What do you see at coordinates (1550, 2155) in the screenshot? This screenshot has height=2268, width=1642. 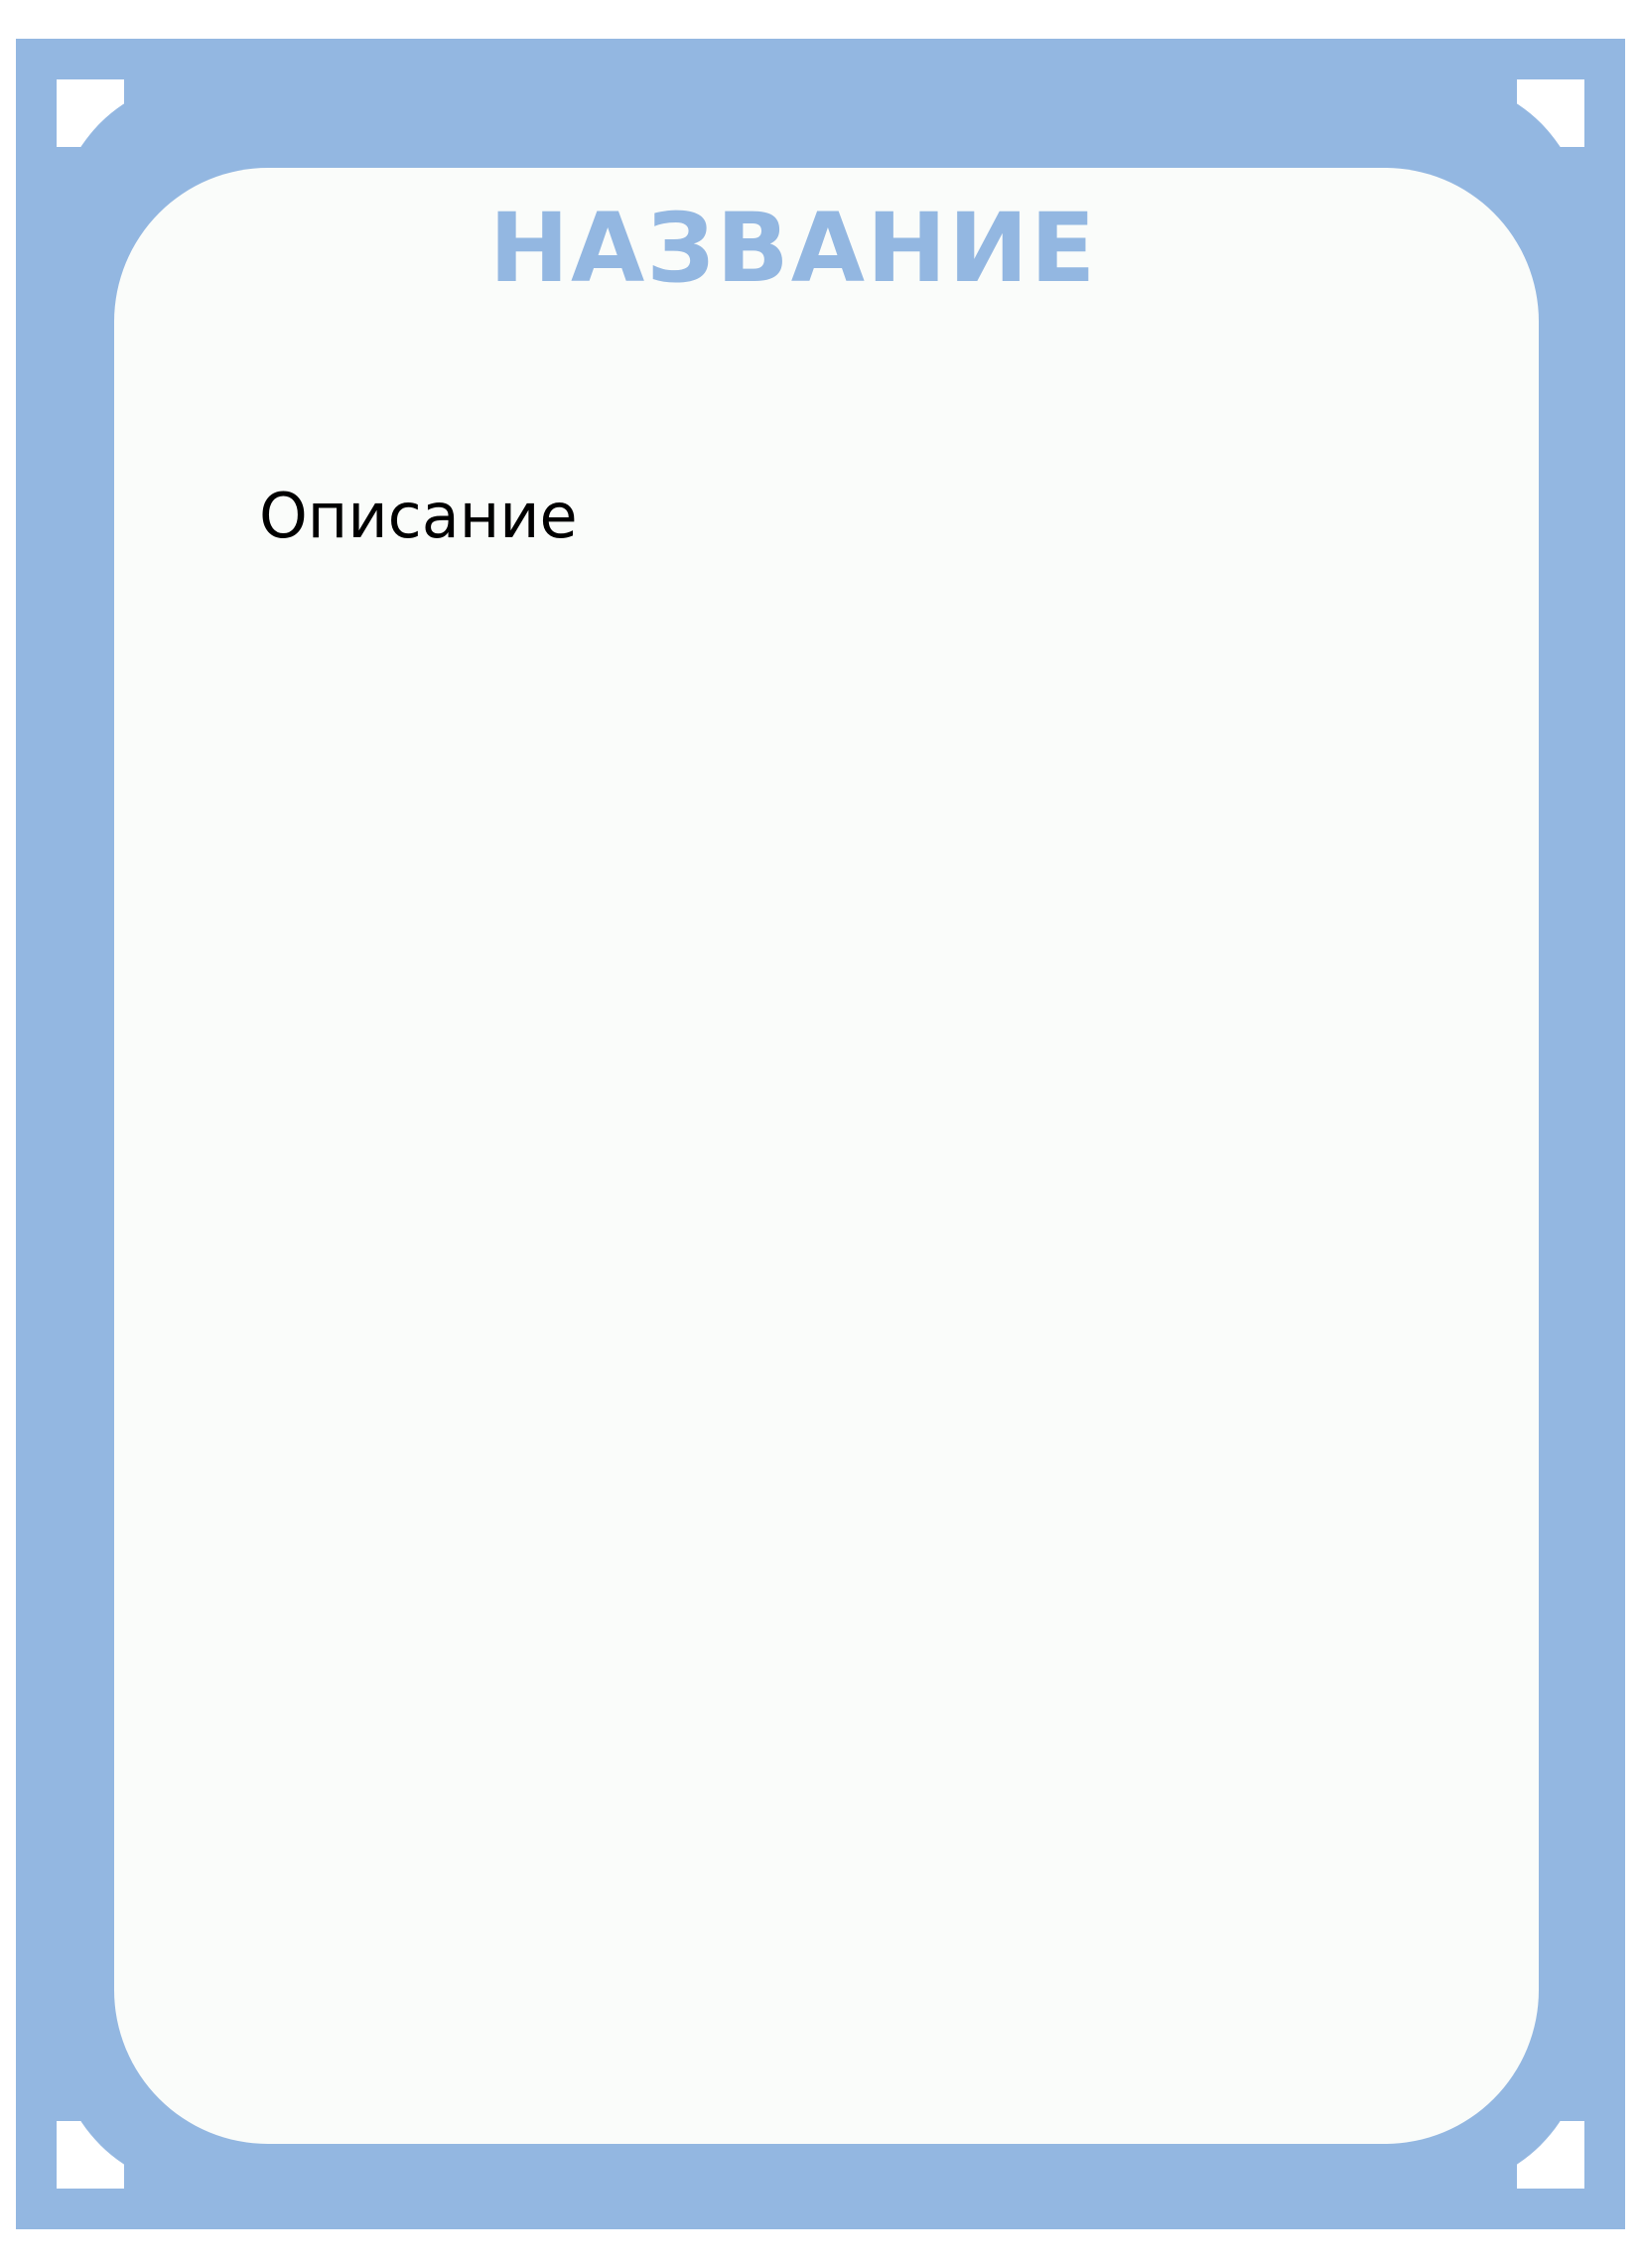 I see `corner-notch-bottom-right` at bounding box center [1550, 2155].